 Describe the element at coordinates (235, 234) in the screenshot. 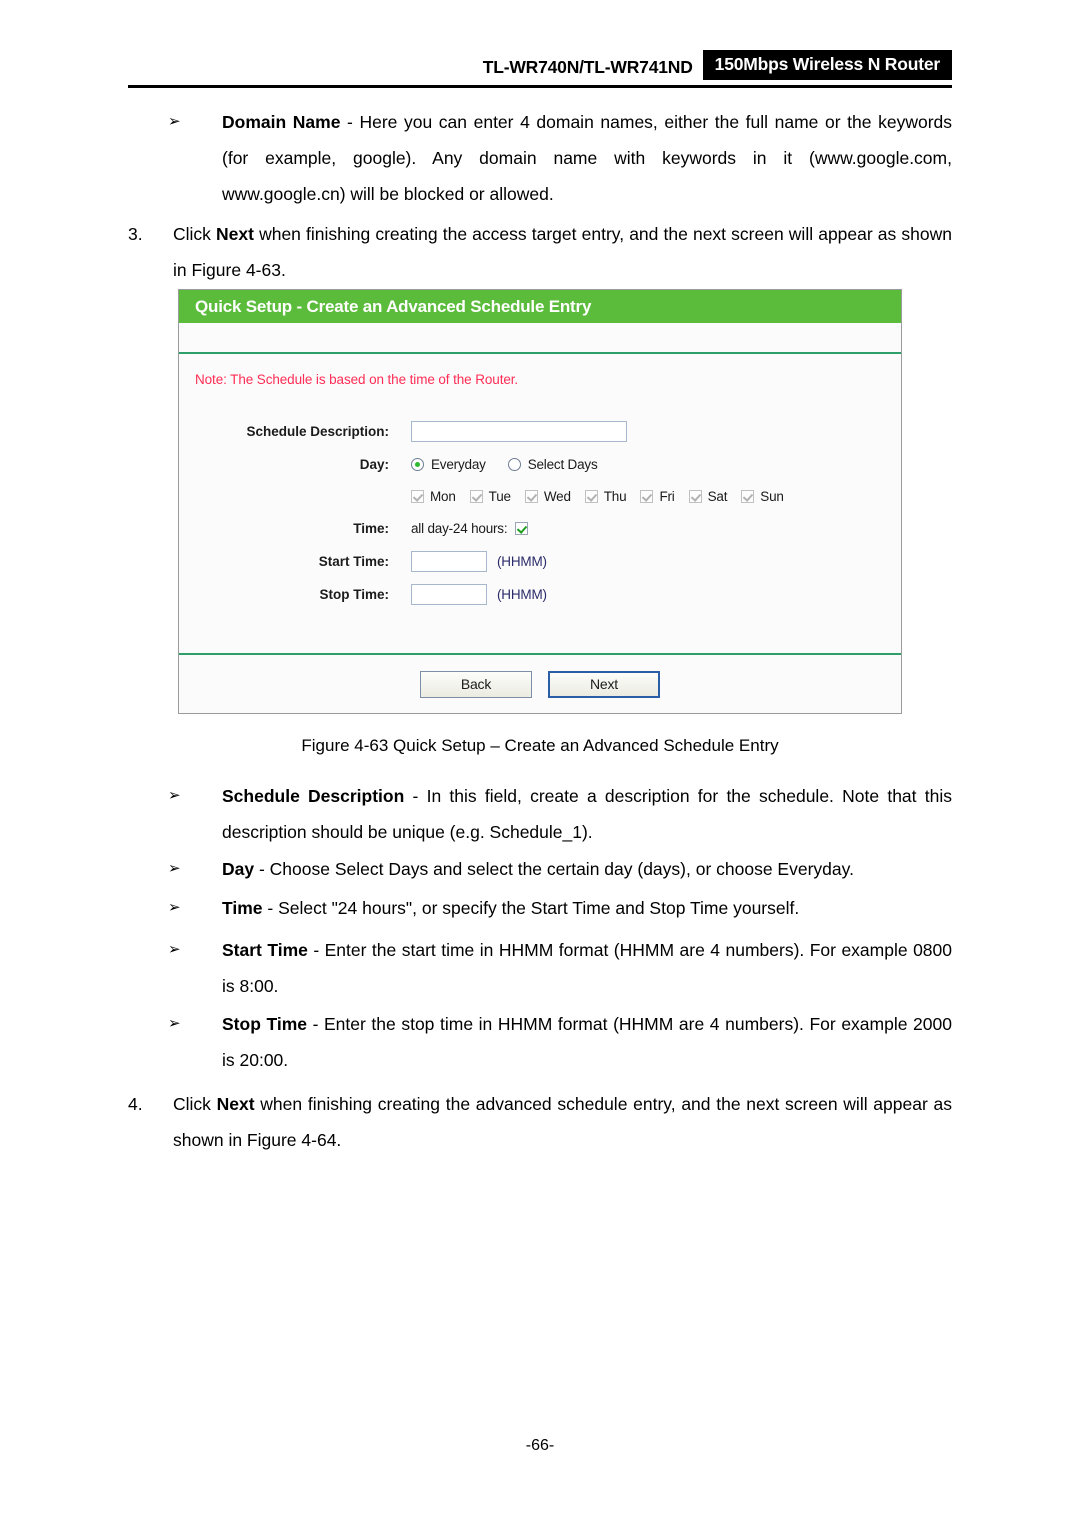

I see `step-3-bold: Next` at that location.